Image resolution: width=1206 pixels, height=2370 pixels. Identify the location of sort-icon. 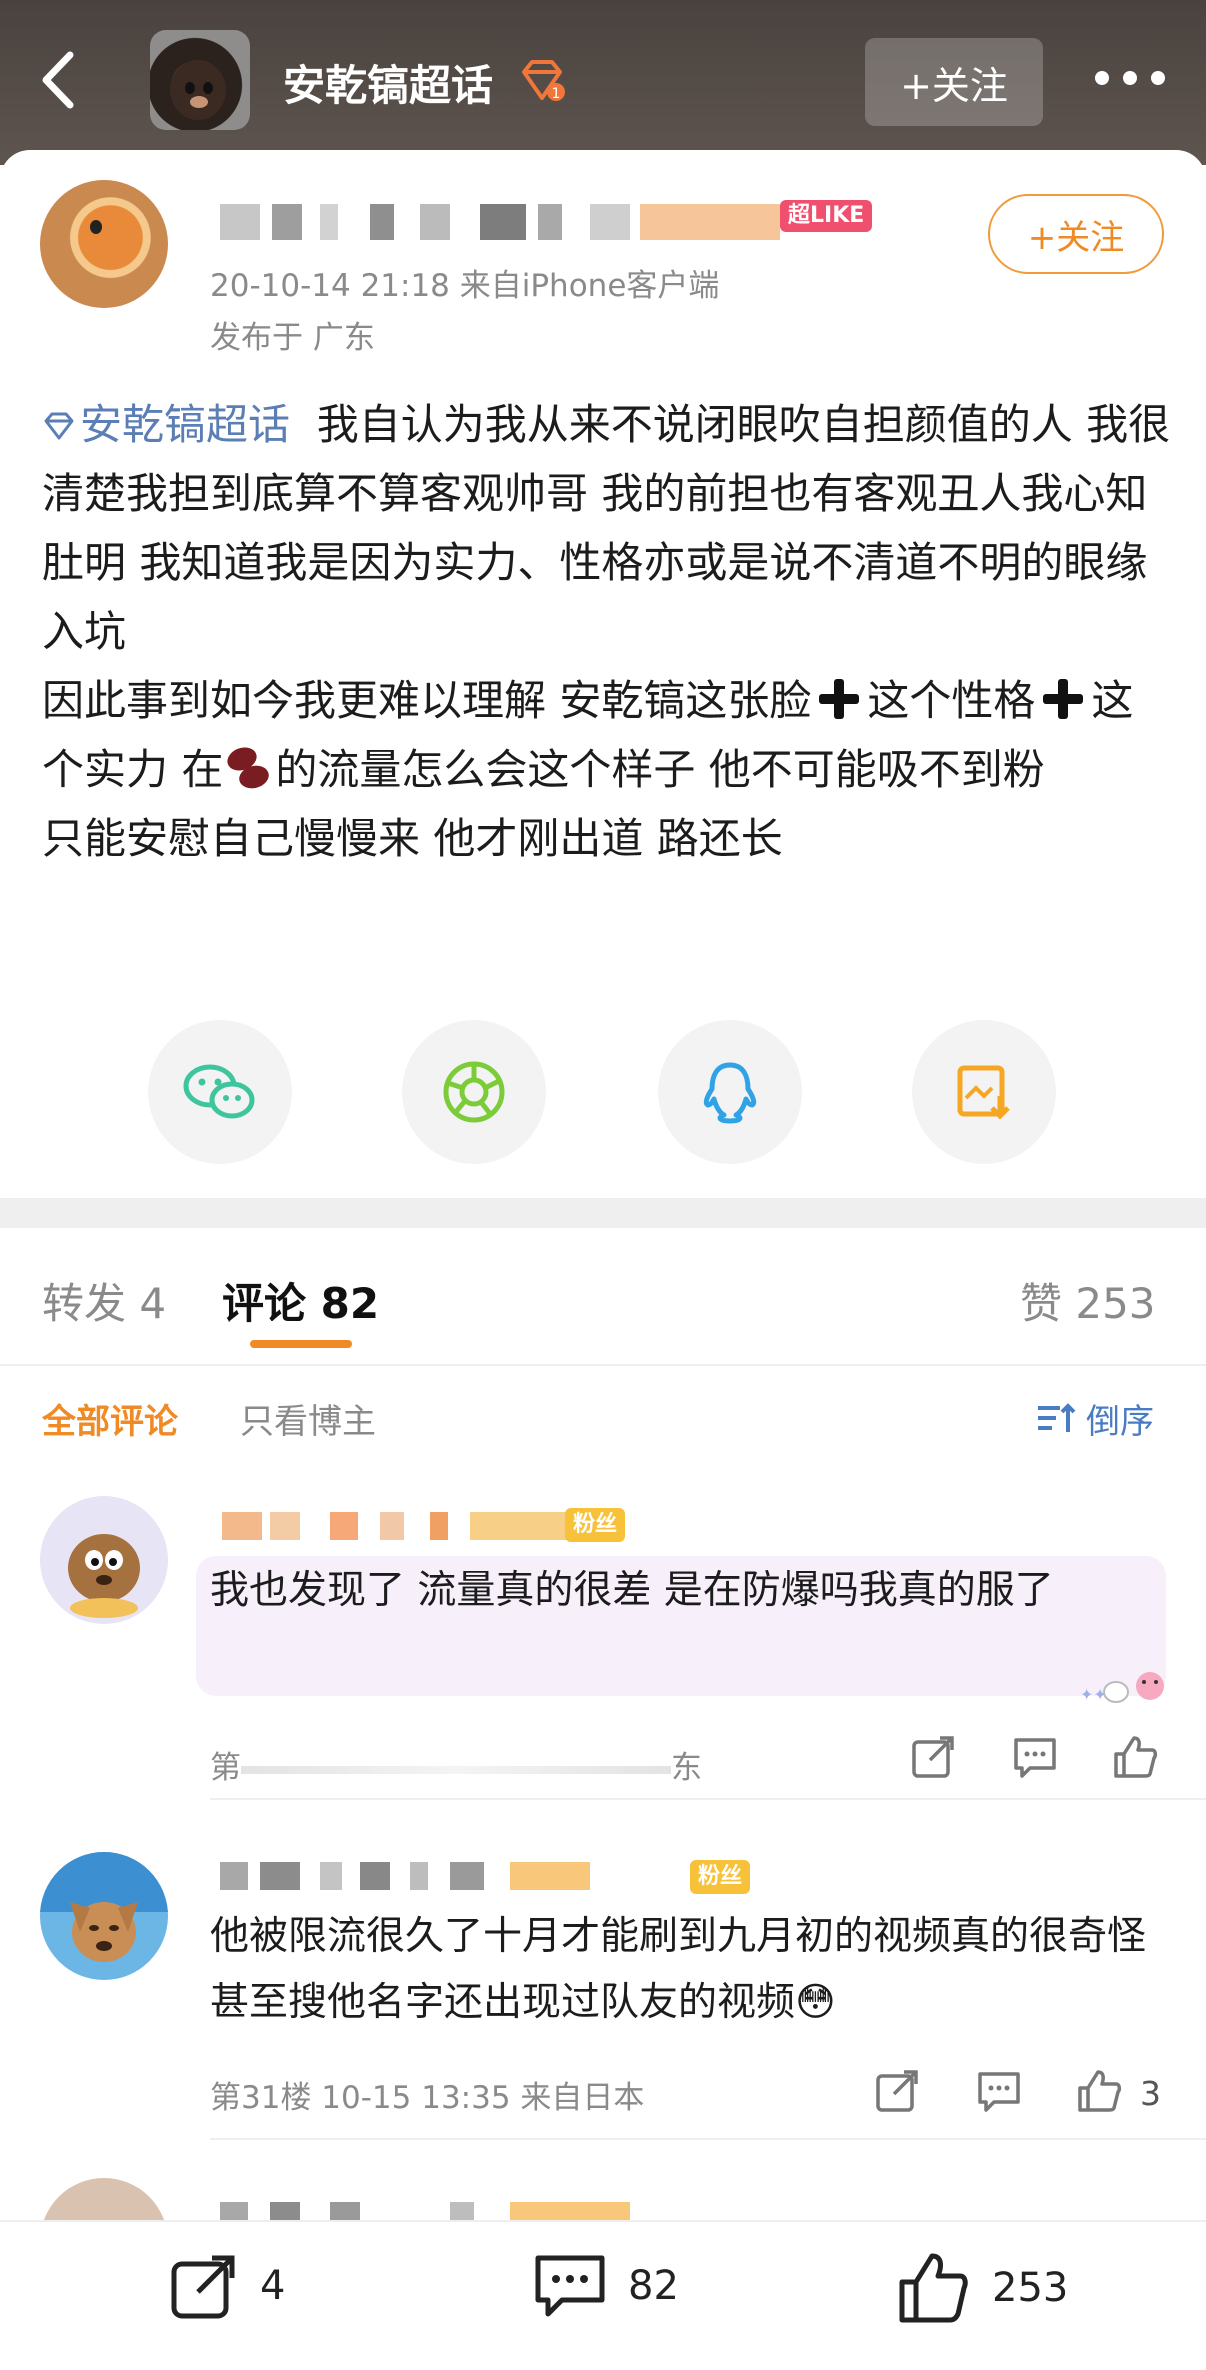
(1057, 1417).